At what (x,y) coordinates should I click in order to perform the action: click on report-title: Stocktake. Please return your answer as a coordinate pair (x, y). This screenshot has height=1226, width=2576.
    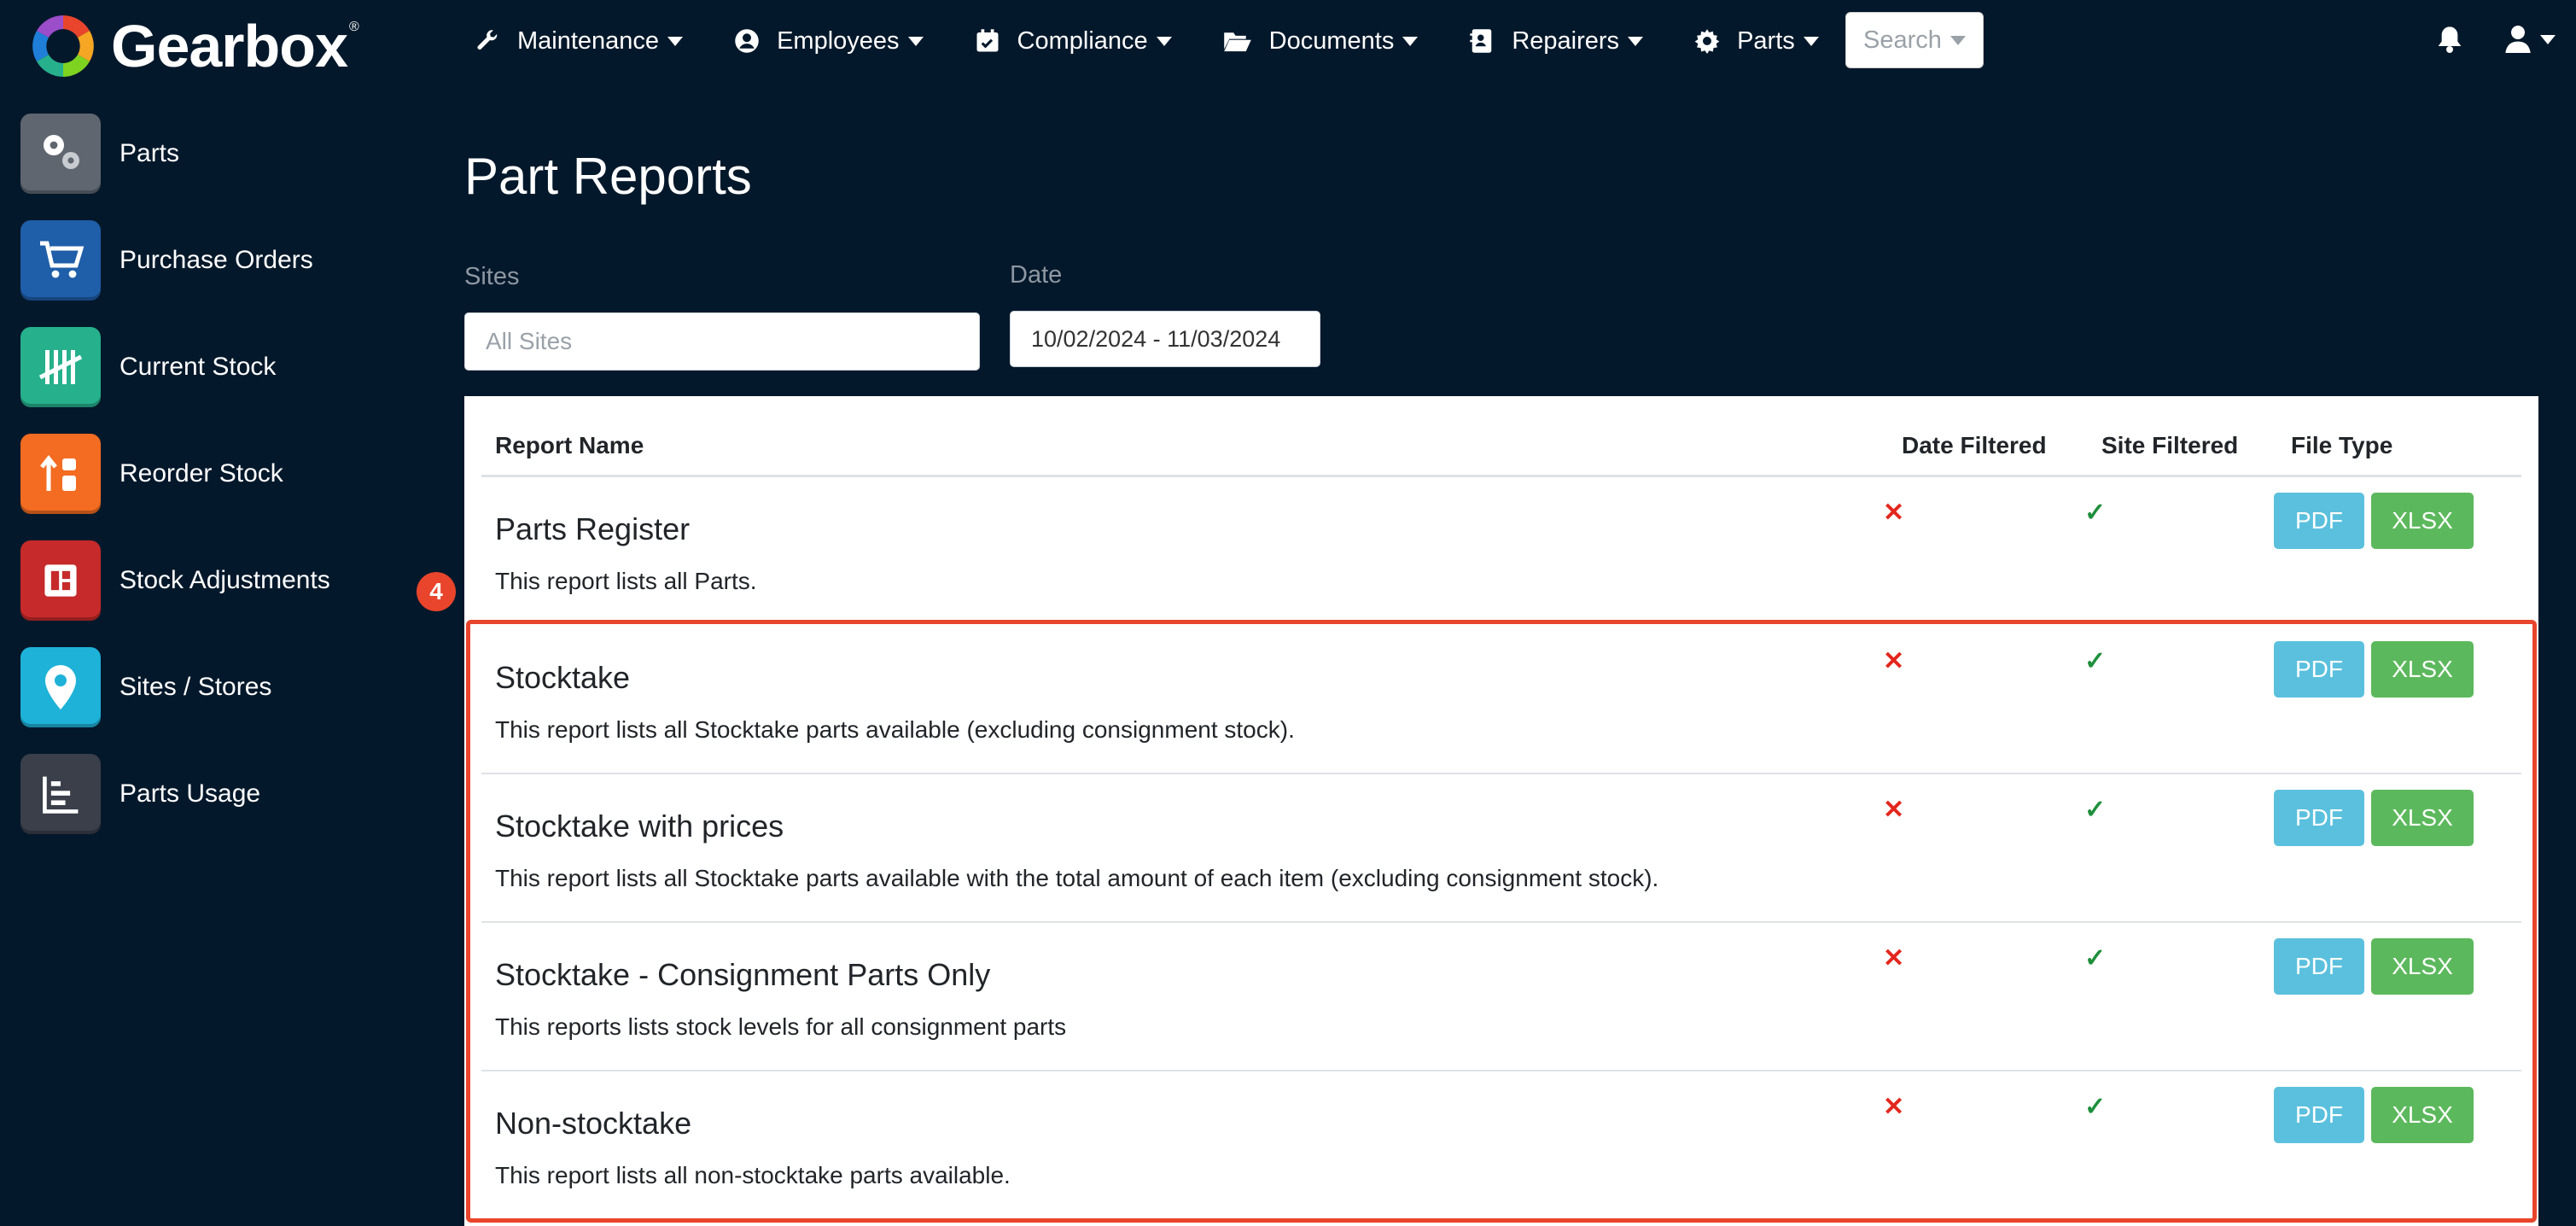
    Looking at the image, I should click on (563, 677).